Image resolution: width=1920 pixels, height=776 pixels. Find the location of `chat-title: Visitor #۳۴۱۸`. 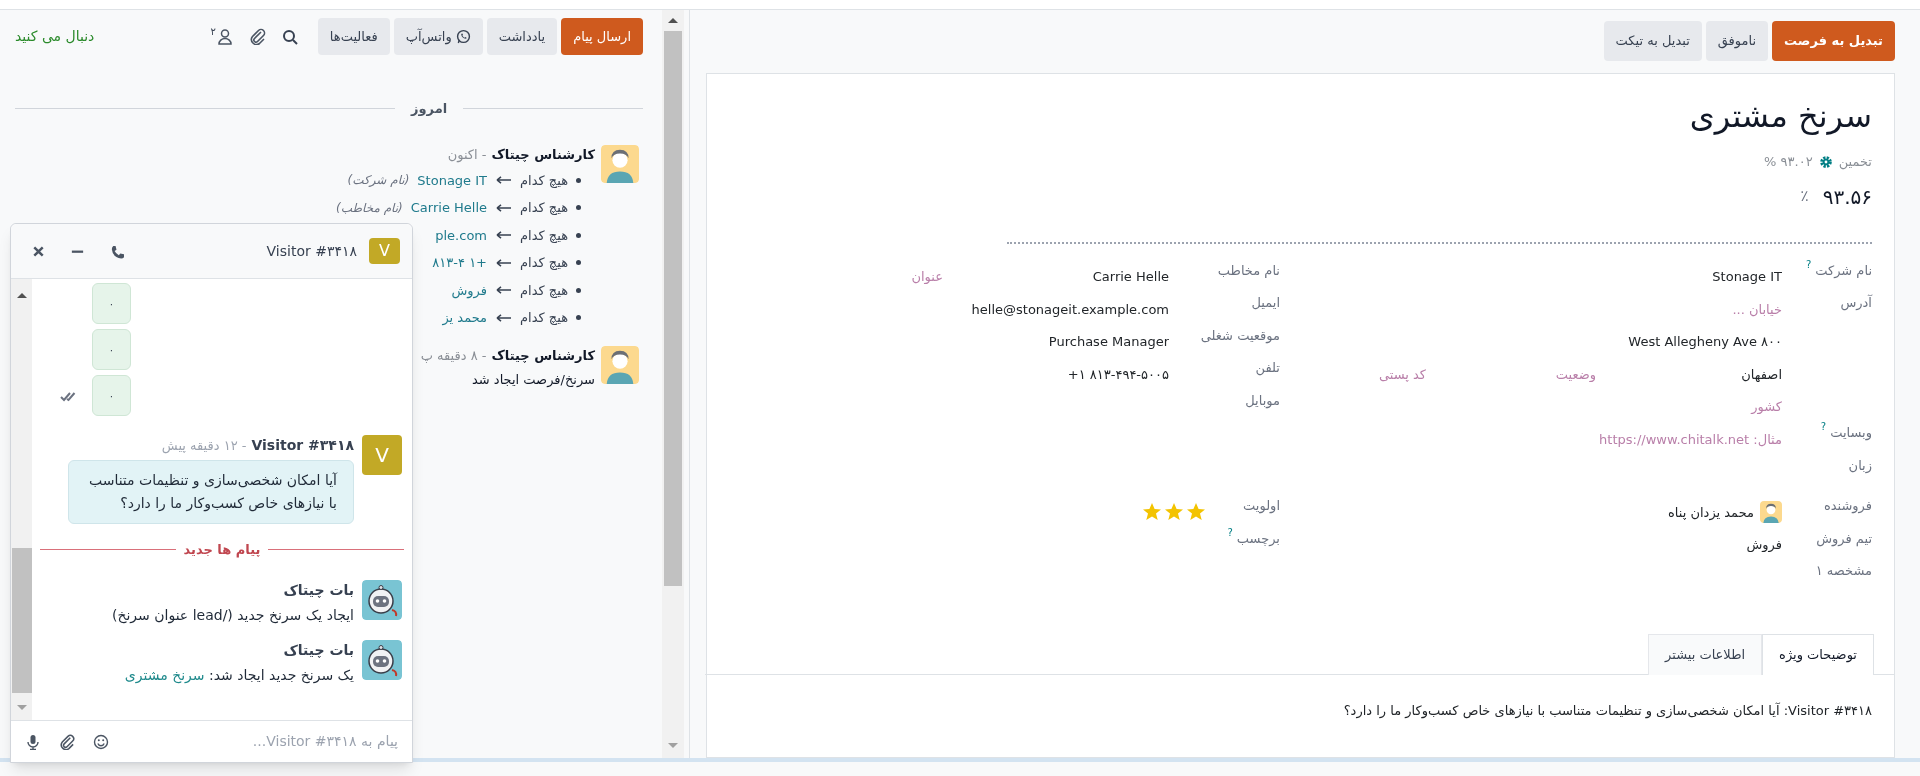

chat-title: Visitor #۳۴۱۸ is located at coordinates (311, 251).